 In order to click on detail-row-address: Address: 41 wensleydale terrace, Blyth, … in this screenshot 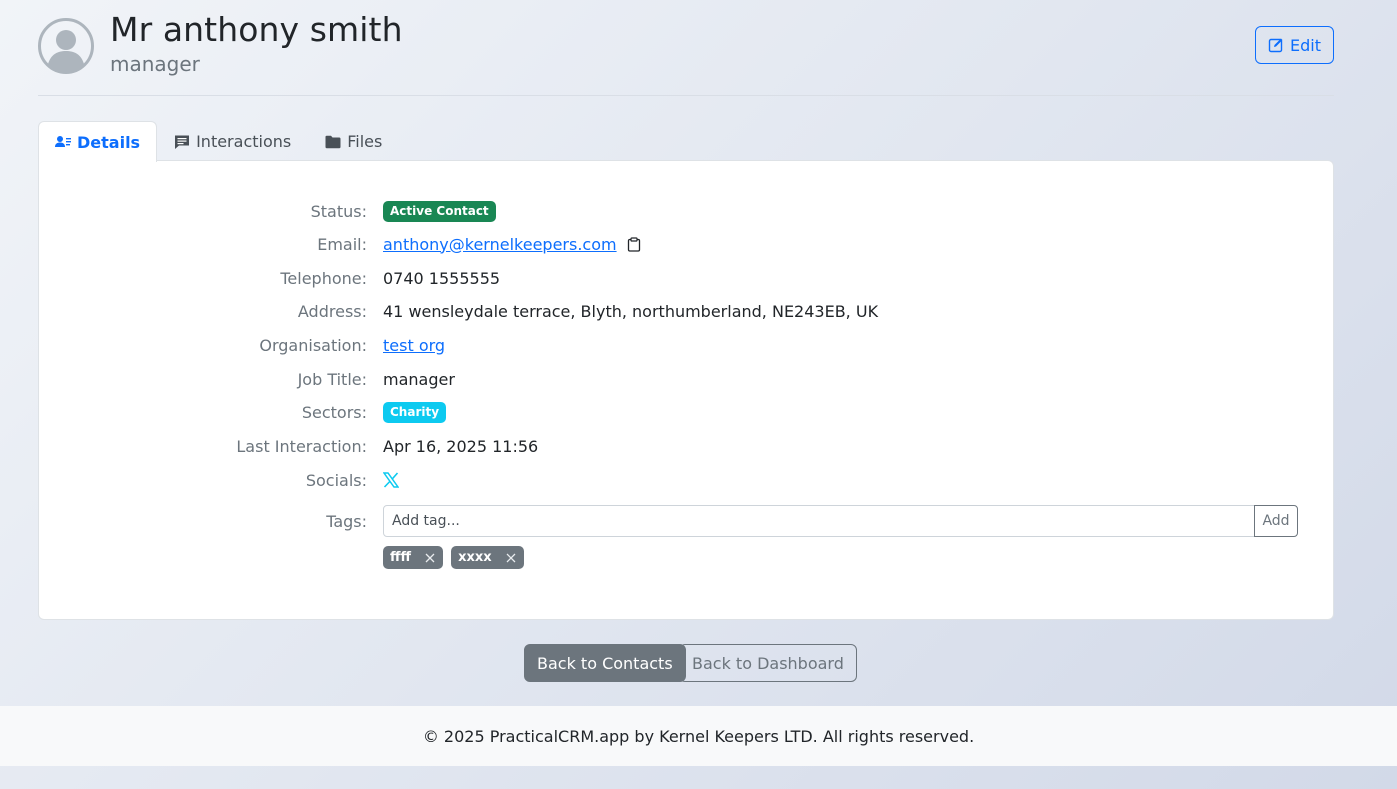, I will do `click(686, 311)`.